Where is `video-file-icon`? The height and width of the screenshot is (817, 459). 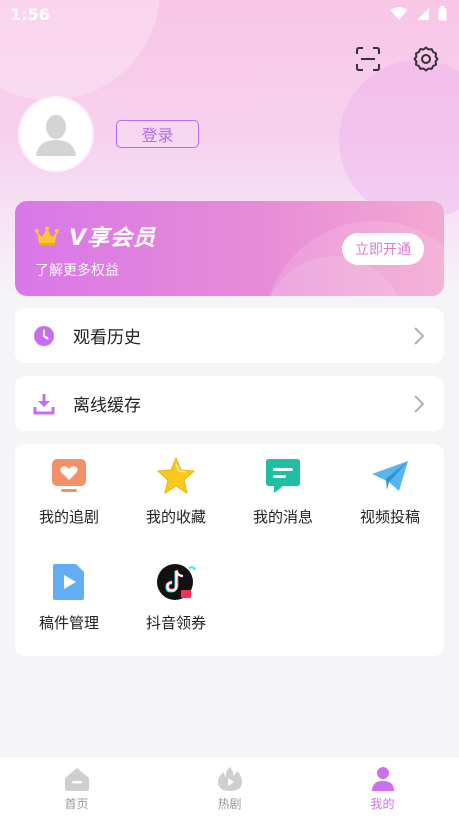
video-file-icon is located at coordinates (68, 582).